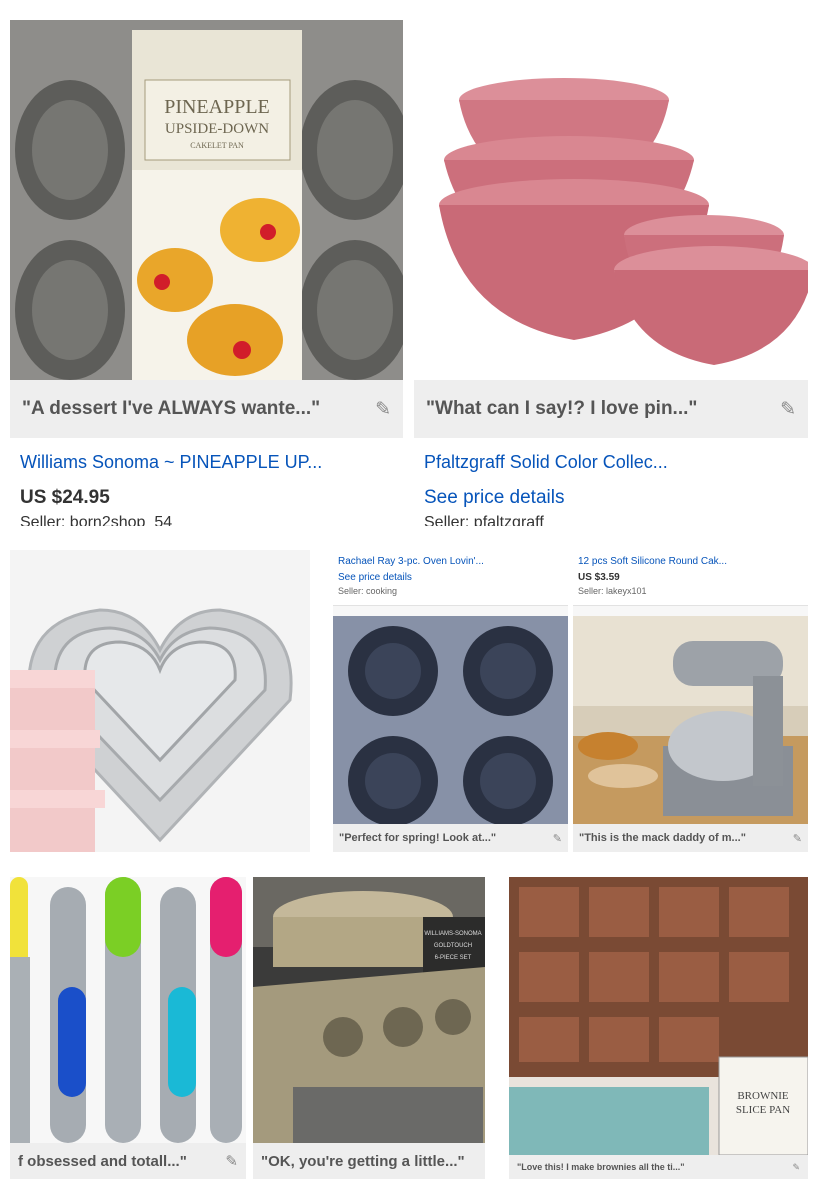  What do you see at coordinates (368, 591) in the screenshot?
I see `seller-label: Seller: cooking` at bounding box center [368, 591].